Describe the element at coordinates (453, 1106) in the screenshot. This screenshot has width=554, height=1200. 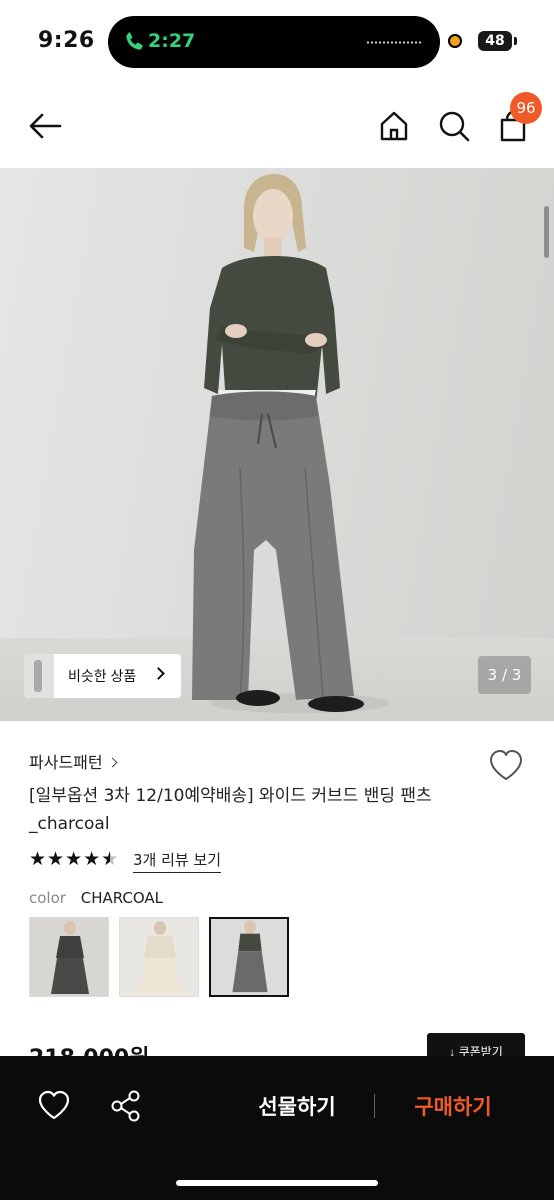
I see `buy-button: 구매하기` at that location.